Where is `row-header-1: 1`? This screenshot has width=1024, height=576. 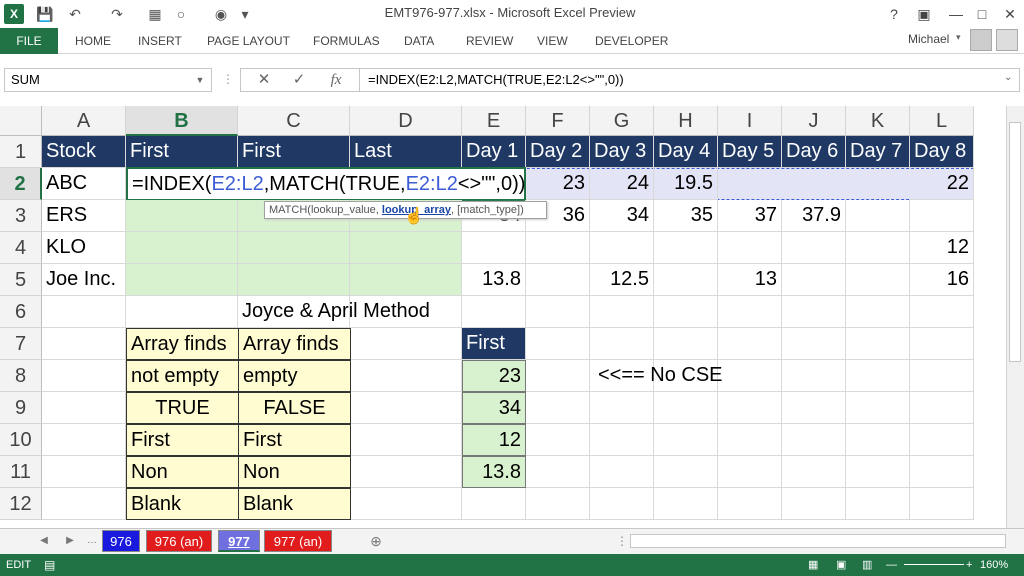
row-header-1: 1 is located at coordinates (21, 152).